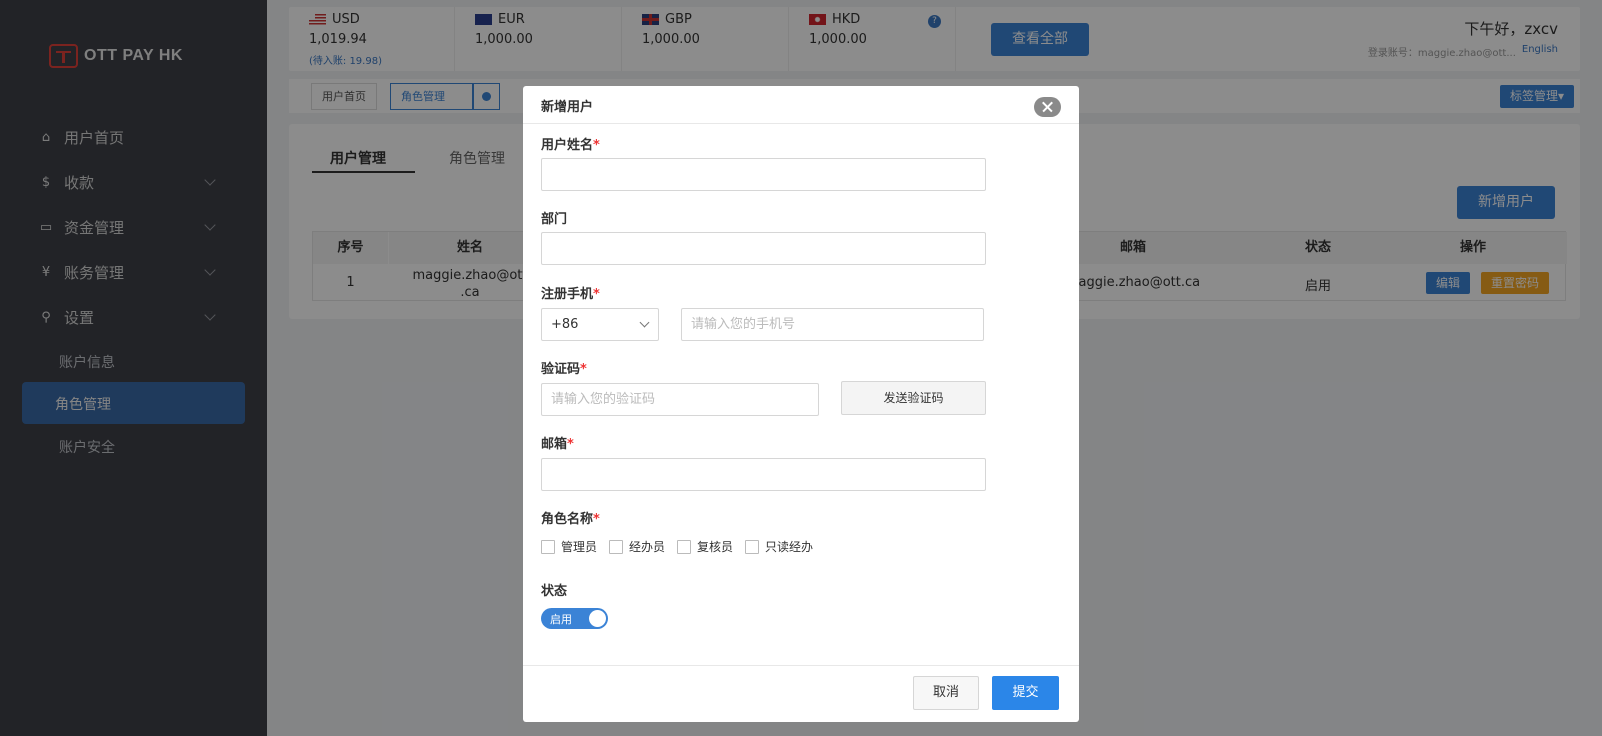 The image size is (1602, 736). I want to click on verification-code-label: 验证码*, so click(564, 369).